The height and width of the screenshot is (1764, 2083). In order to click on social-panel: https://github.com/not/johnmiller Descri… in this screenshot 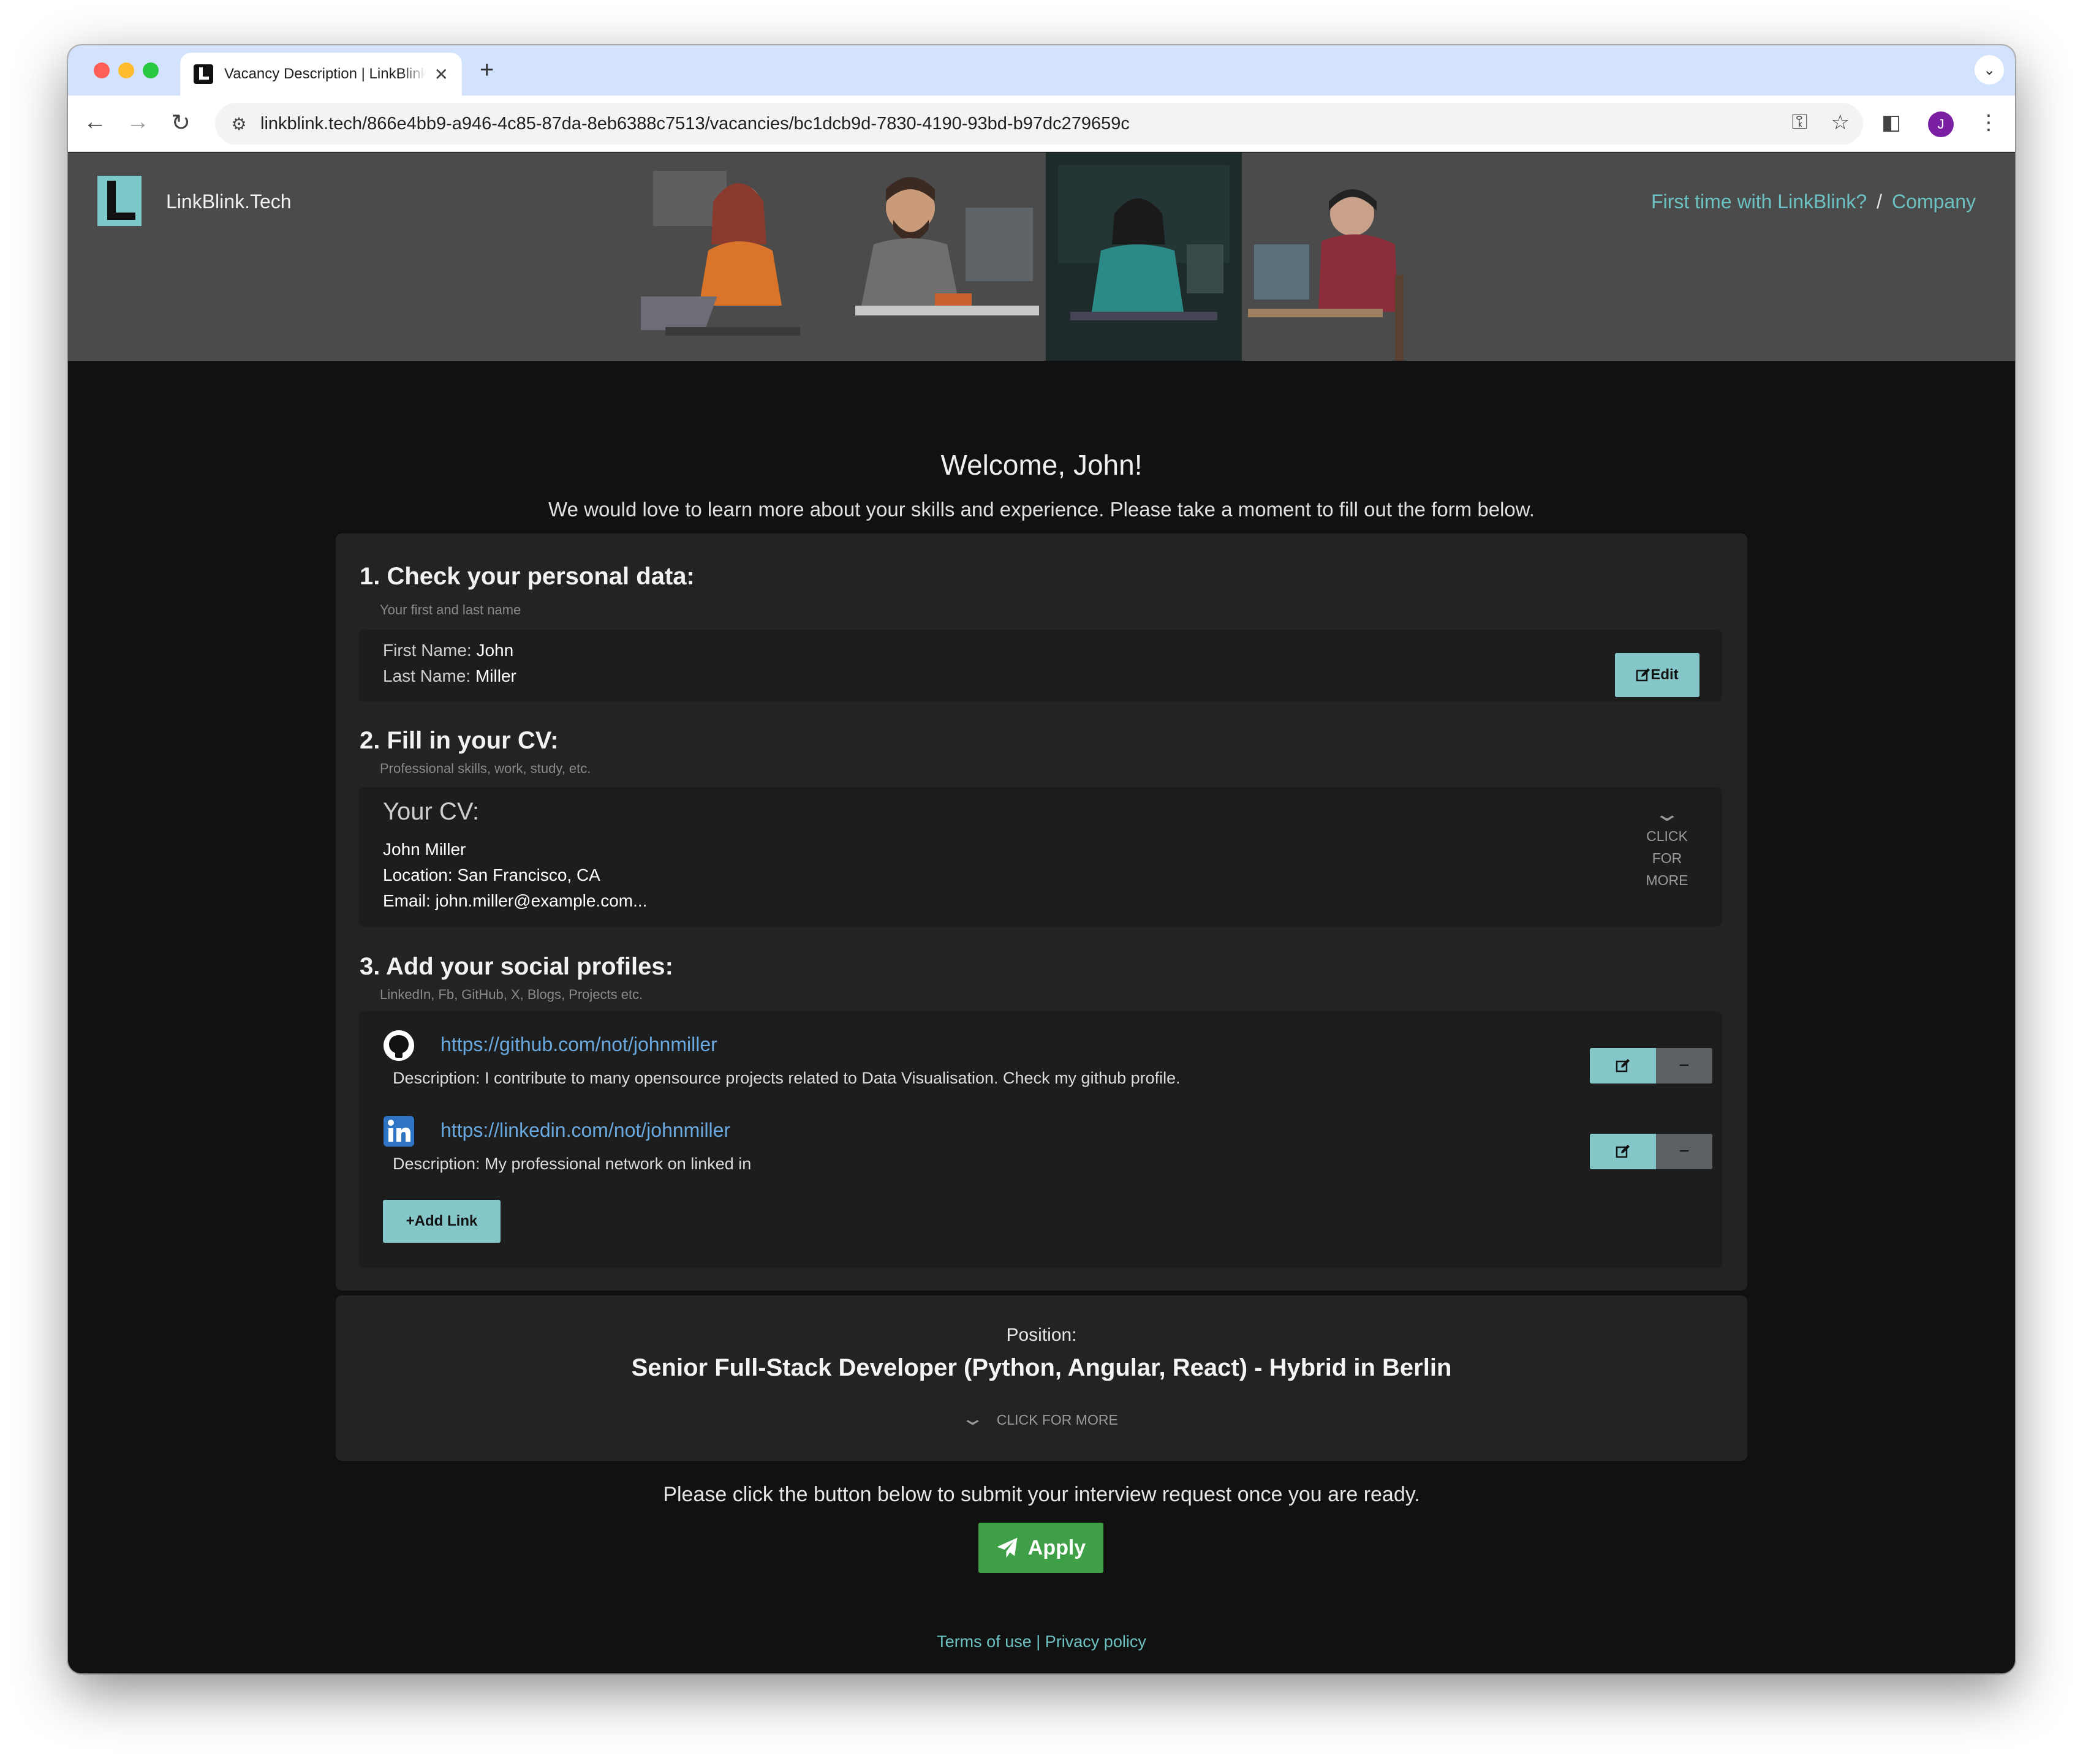, I will do `click(1040, 1140)`.